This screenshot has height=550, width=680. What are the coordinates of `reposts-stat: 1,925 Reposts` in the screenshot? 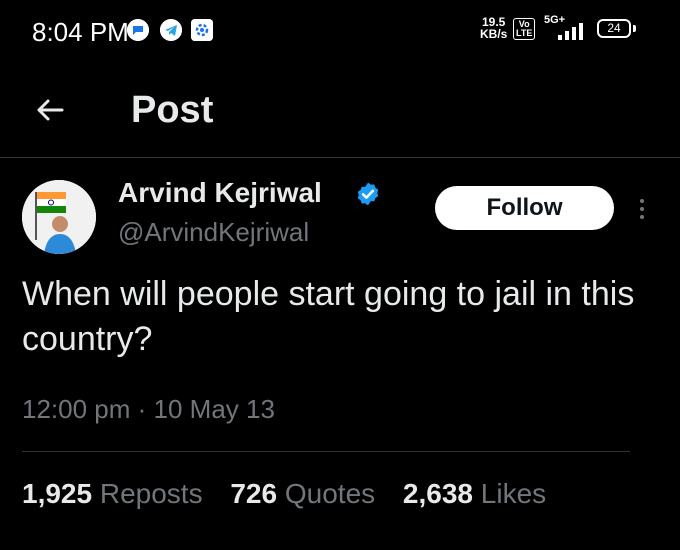 It's located at (112, 493).